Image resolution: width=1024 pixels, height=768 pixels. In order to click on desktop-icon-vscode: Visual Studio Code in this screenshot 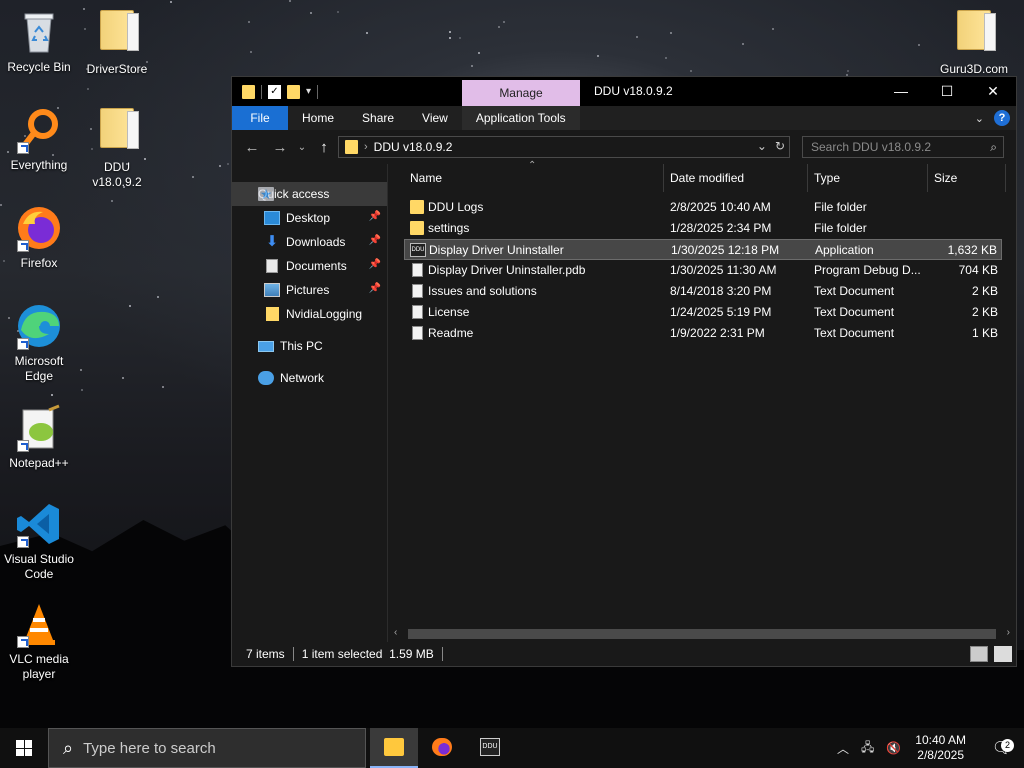, I will do `click(39, 541)`.